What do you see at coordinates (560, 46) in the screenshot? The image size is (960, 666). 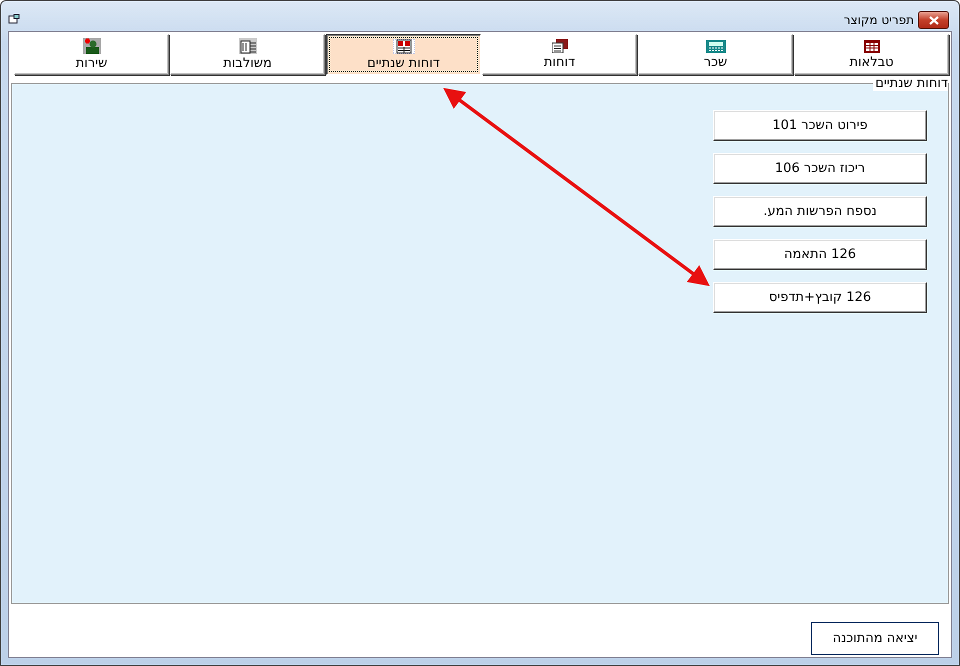 I see `reports-icon` at bounding box center [560, 46].